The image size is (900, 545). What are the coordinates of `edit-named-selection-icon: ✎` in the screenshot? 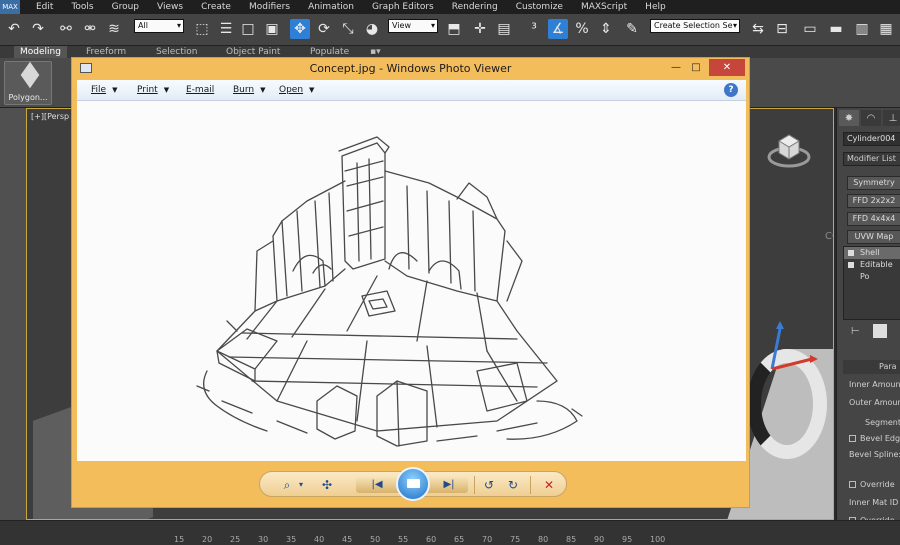 It's located at (632, 29).